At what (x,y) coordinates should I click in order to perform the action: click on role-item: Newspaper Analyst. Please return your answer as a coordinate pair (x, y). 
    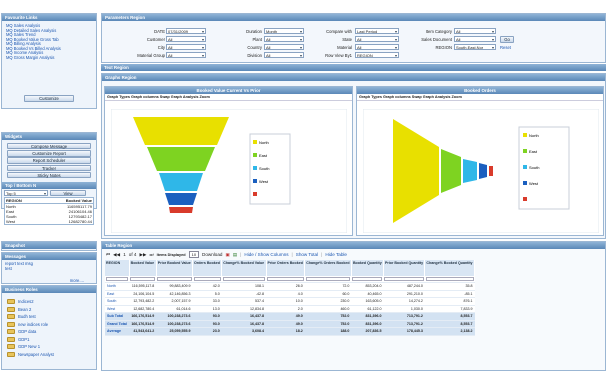
    Looking at the image, I should click on (49, 355).